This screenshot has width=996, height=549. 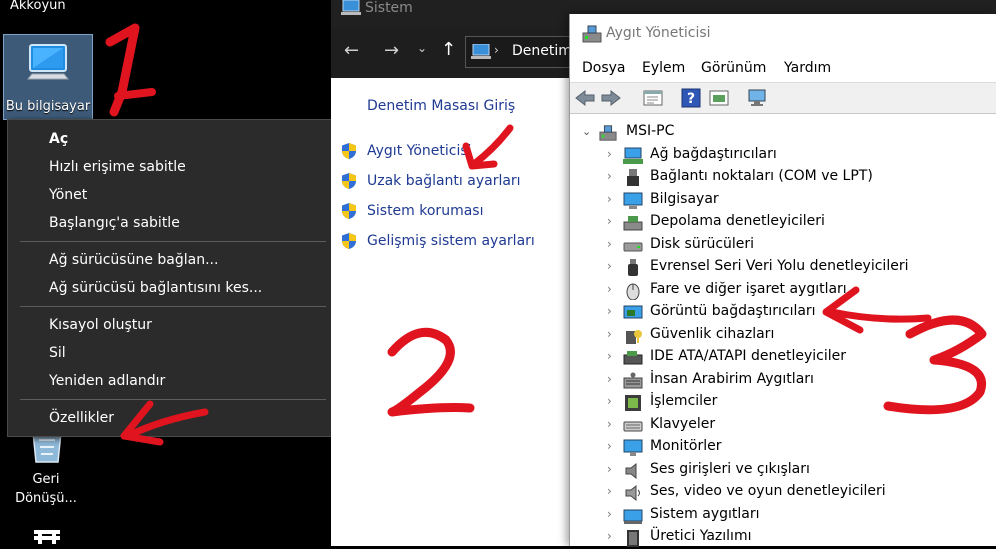 I want to click on annotation-stroke, so click(x=135, y=94).